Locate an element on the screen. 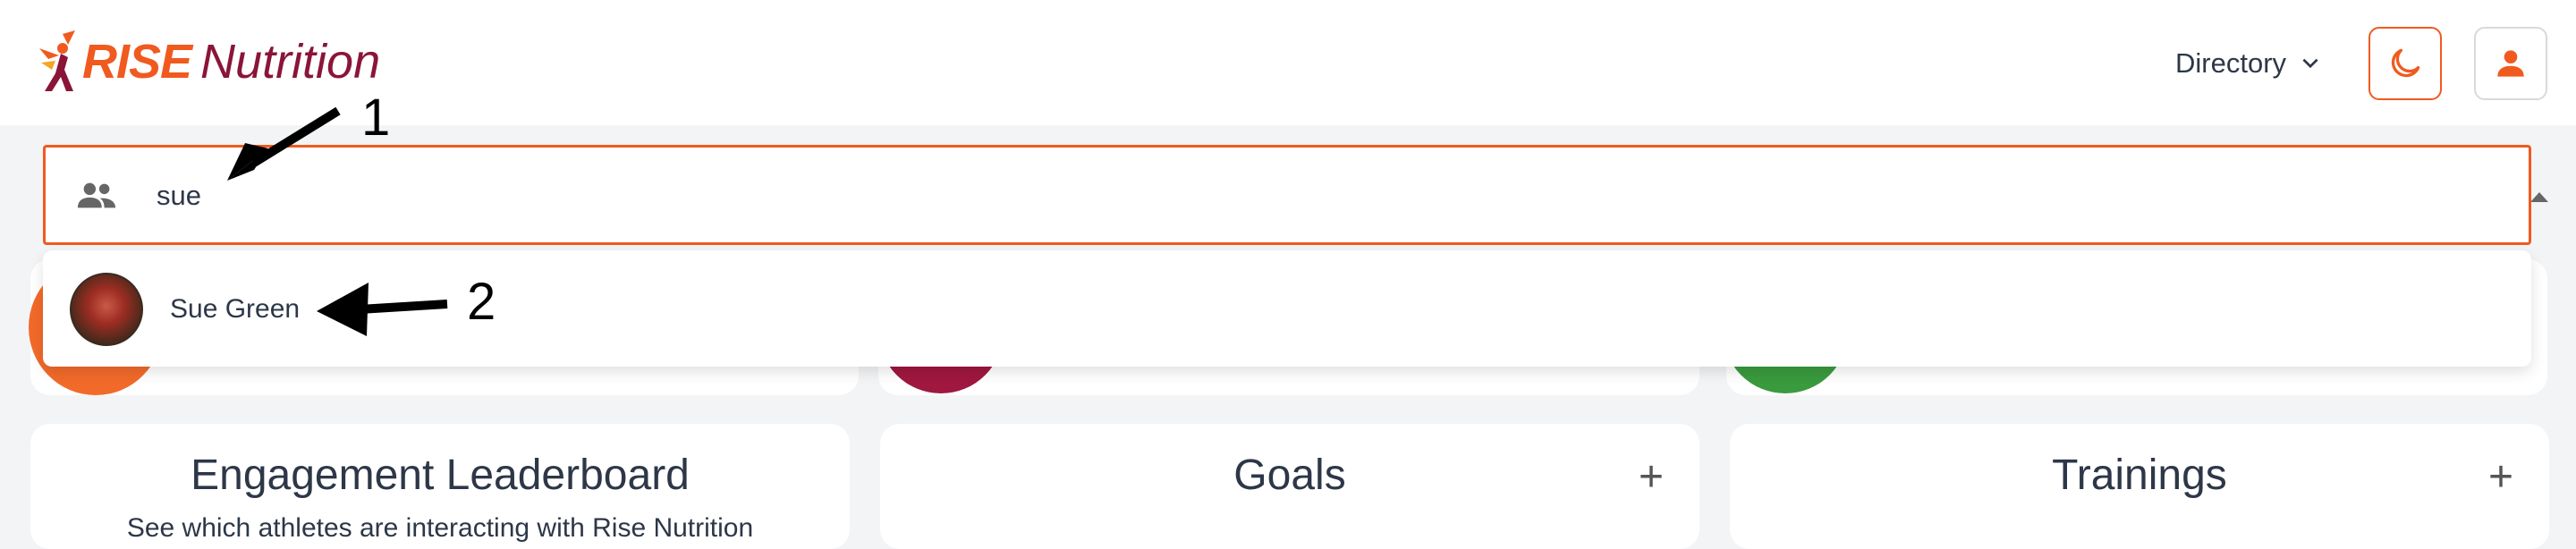  directory-menu: Directory is located at coordinates (2248, 63).